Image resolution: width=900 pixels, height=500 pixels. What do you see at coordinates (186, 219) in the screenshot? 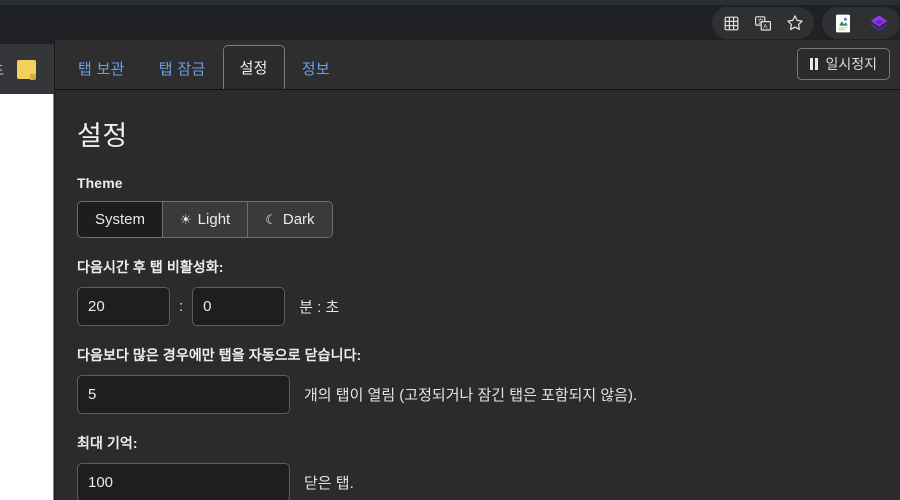
I see `sun-icon: ☀` at bounding box center [186, 219].